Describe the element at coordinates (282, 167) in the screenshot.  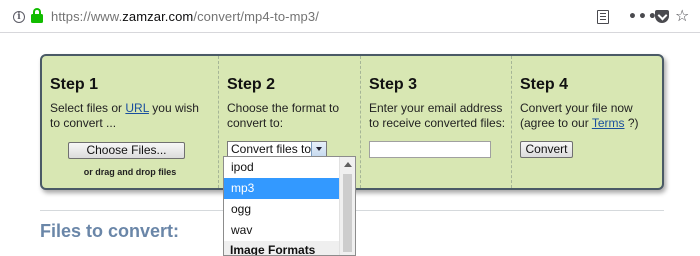
I see `format-option: ipod` at that location.